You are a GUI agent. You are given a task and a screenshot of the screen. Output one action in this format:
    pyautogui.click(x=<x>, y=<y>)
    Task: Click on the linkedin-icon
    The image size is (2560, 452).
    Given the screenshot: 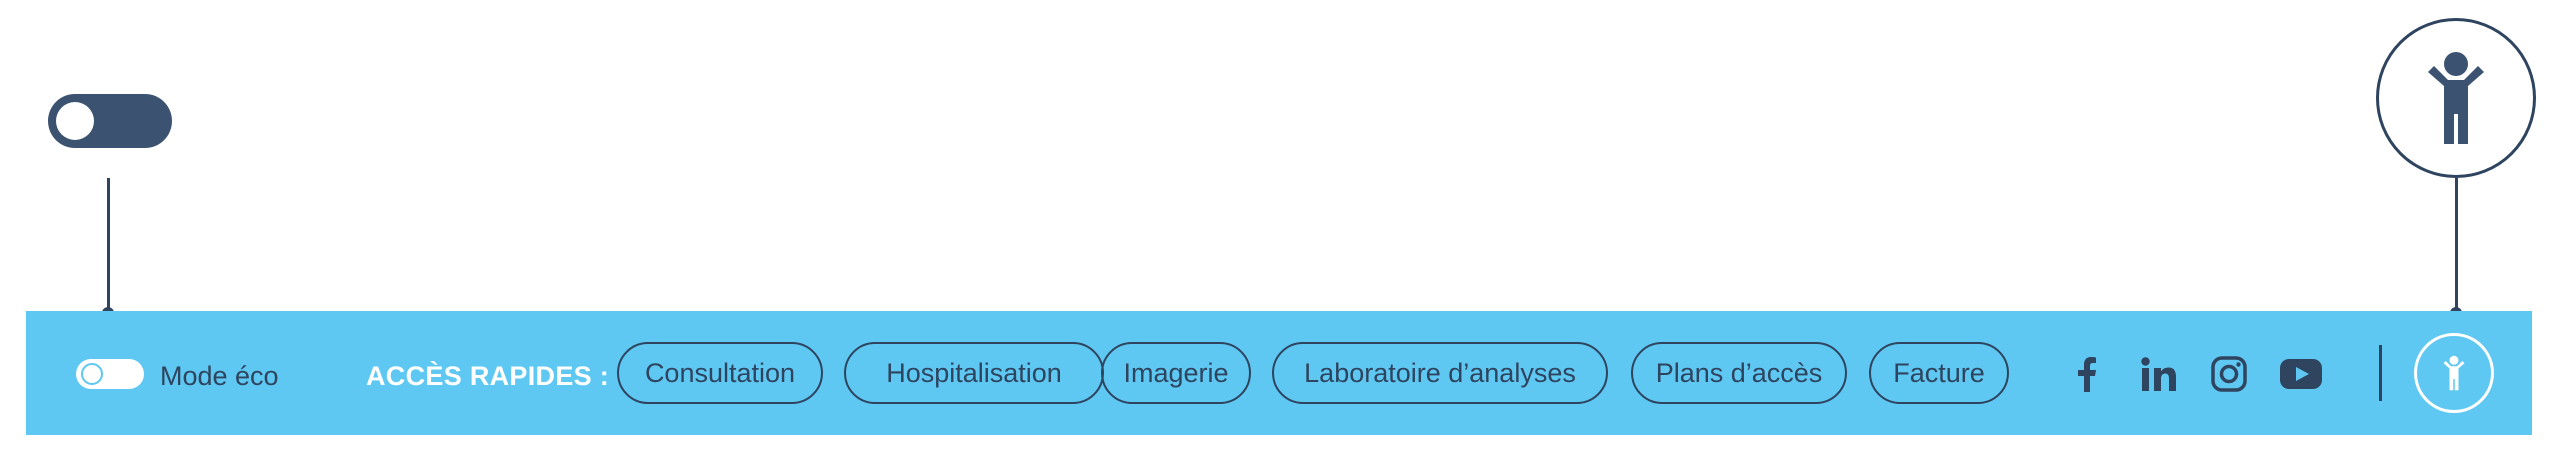 What is the action you would take?
    pyautogui.click(x=2158, y=374)
    